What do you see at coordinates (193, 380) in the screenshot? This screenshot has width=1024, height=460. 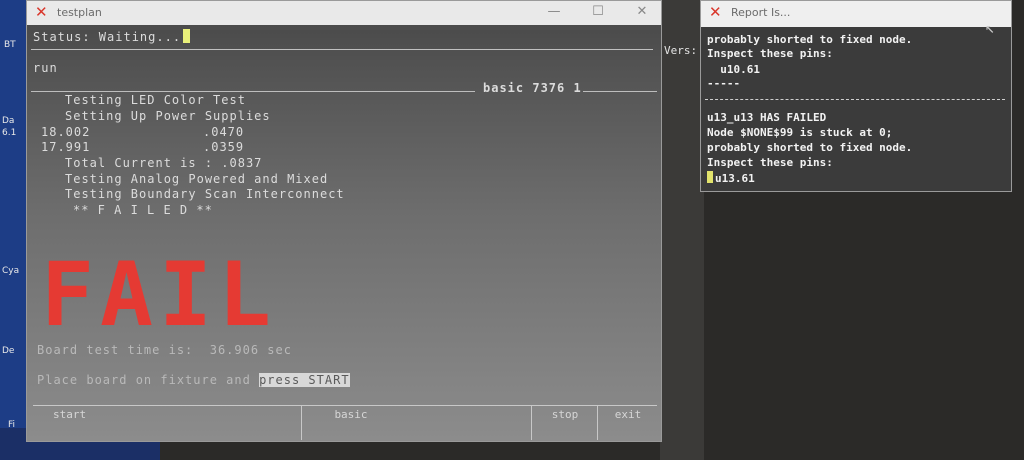 I see `place-board-prompt: Place board on fixture and press START` at bounding box center [193, 380].